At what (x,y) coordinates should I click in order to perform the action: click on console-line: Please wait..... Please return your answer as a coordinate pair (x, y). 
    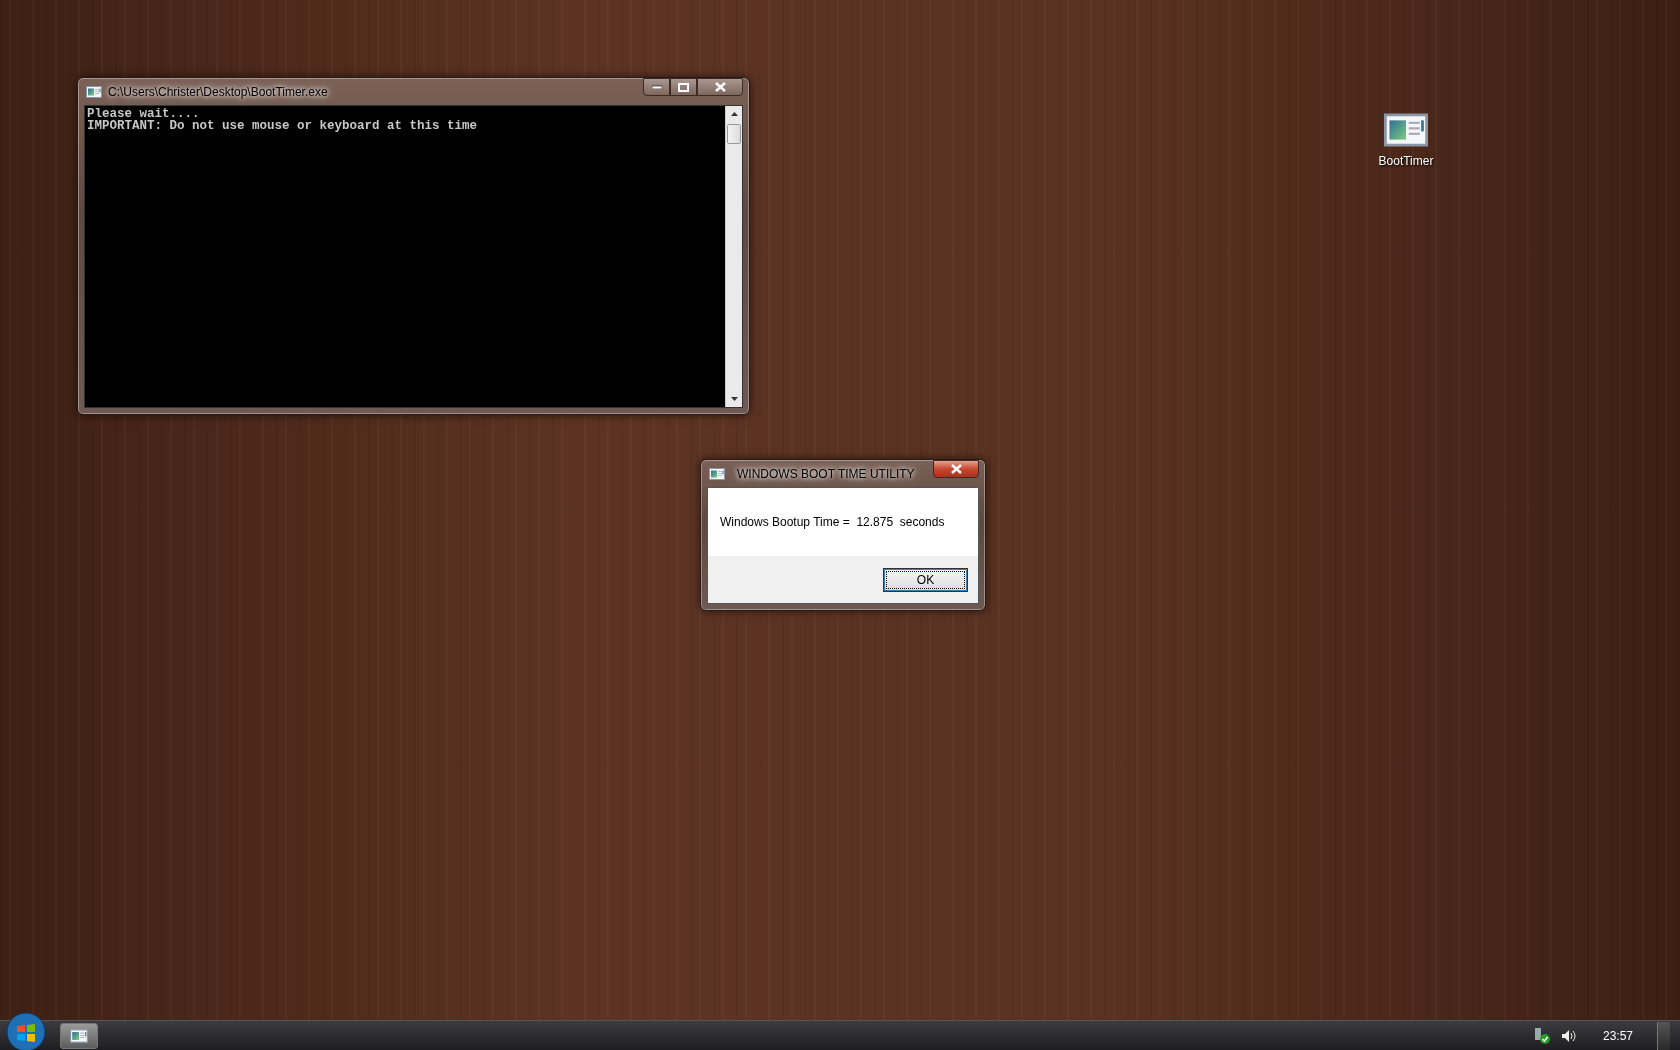
    Looking at the image, I should click on (143, 114).